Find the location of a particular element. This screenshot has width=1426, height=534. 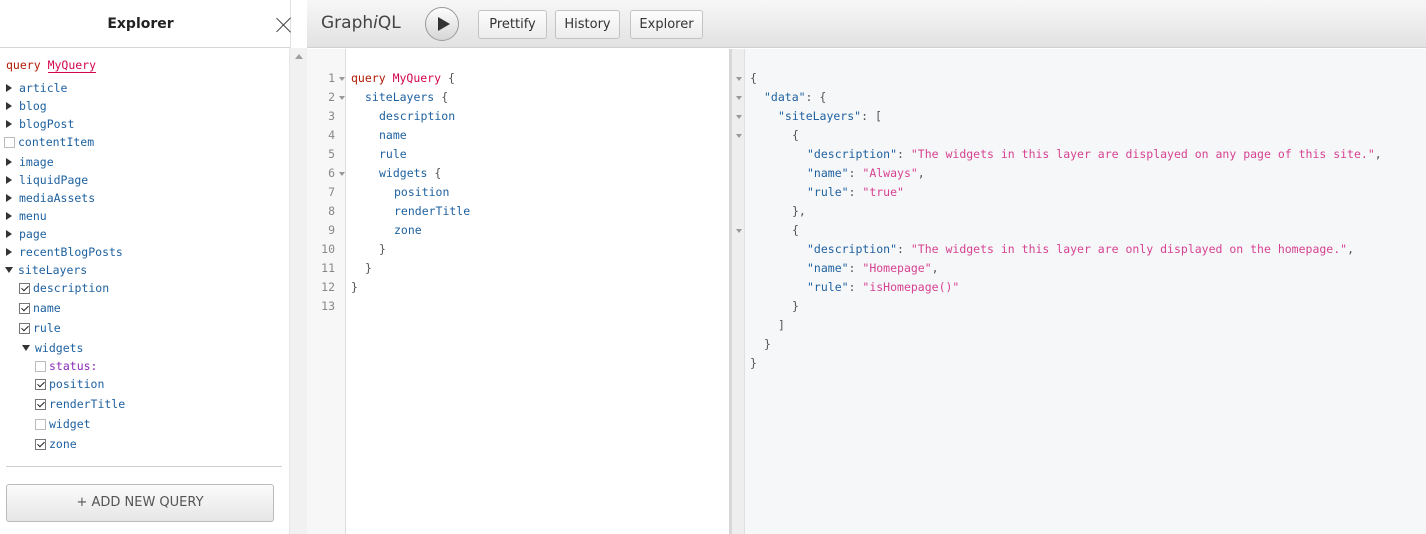

field-label: widgets is located at coordinates (59, 348).